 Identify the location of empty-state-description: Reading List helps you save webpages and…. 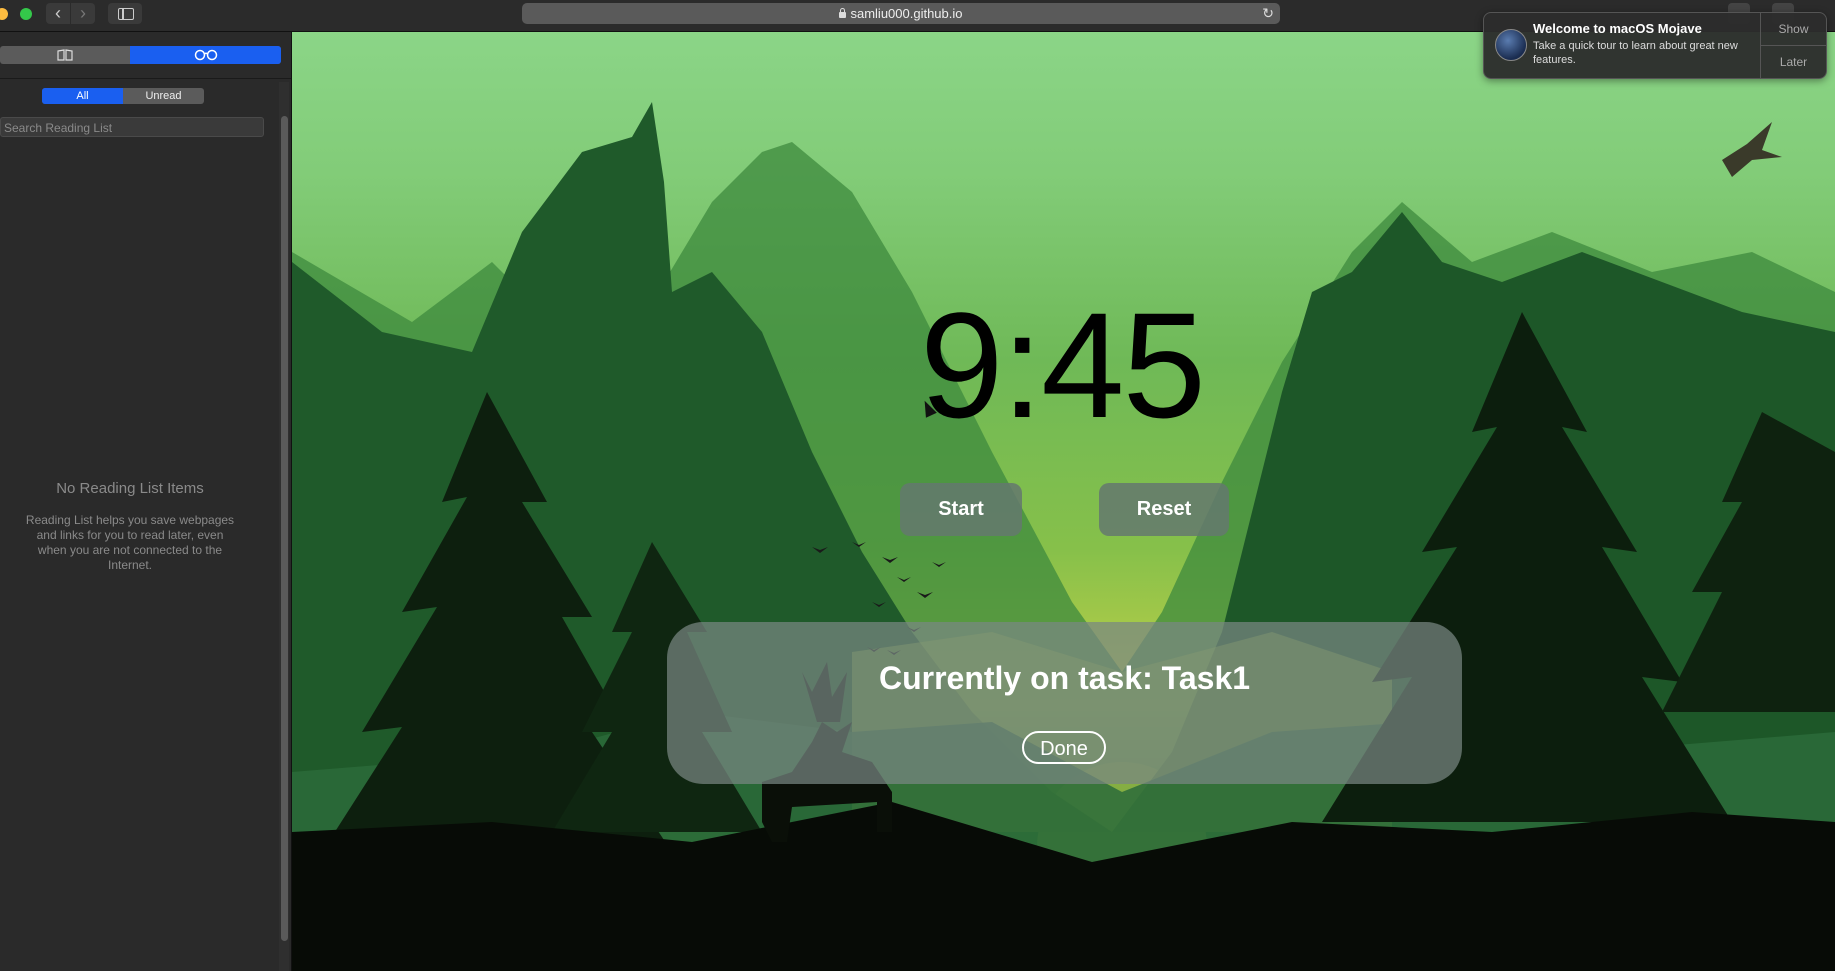
(130, 542).